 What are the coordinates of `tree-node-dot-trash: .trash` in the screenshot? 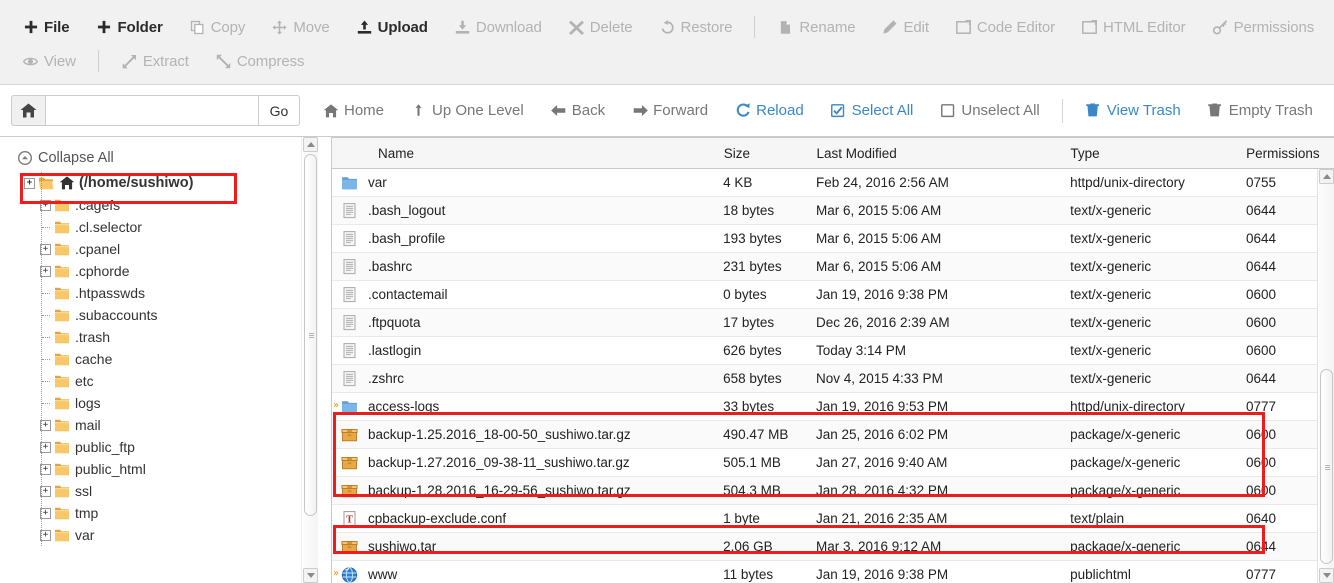 It's located at (159, 337).